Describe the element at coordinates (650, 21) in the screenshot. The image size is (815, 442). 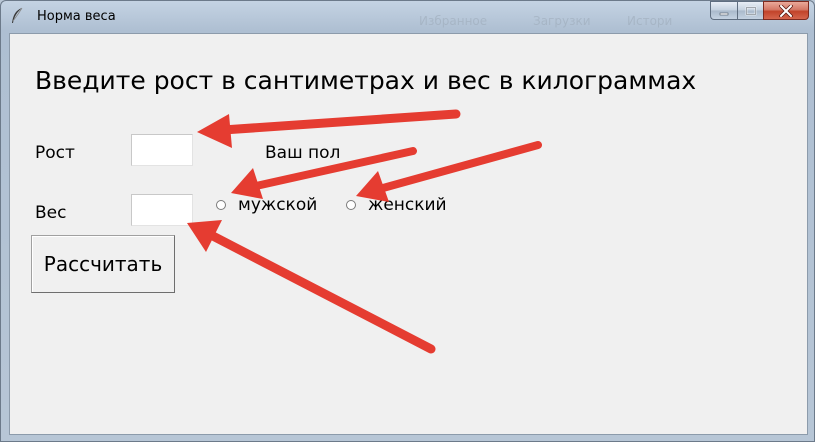
I see `background-tab-label: Истори` at that location.